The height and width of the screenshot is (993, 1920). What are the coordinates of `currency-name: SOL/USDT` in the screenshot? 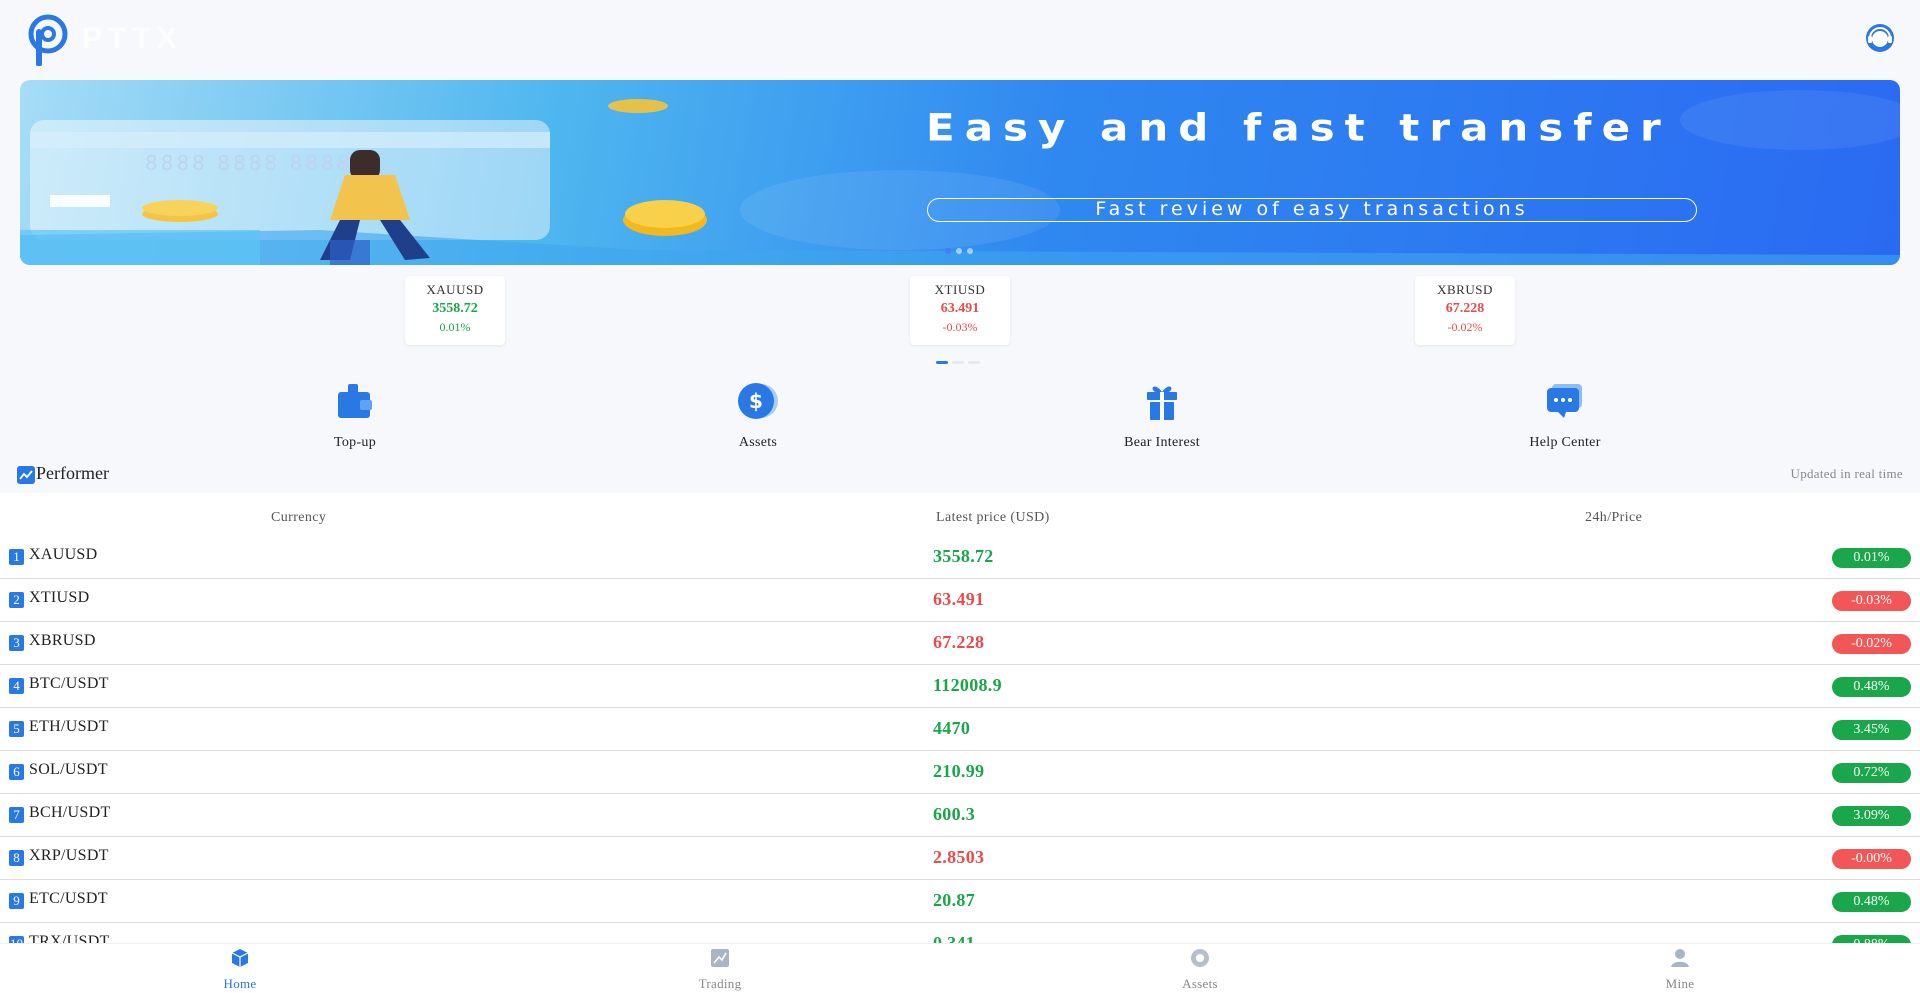 It's located at (68, 770).